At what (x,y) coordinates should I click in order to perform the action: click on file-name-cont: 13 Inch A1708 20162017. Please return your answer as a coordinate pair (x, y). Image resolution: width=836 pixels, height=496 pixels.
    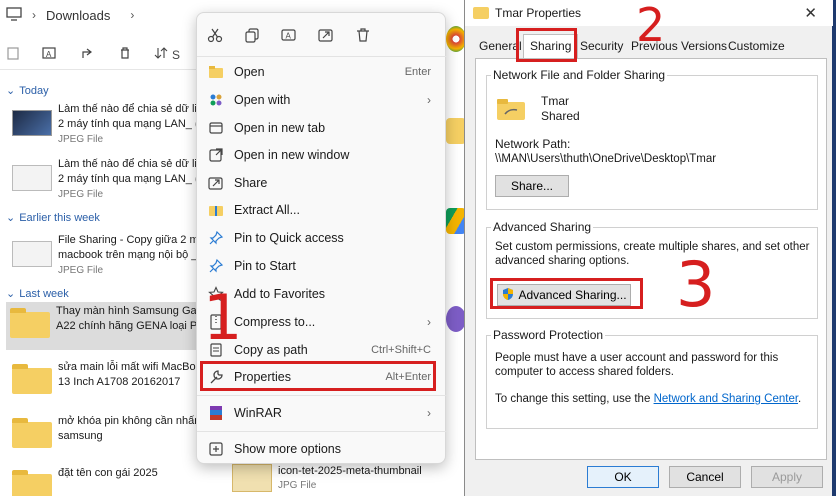
    Looking at the image, I should click on (119, 382).